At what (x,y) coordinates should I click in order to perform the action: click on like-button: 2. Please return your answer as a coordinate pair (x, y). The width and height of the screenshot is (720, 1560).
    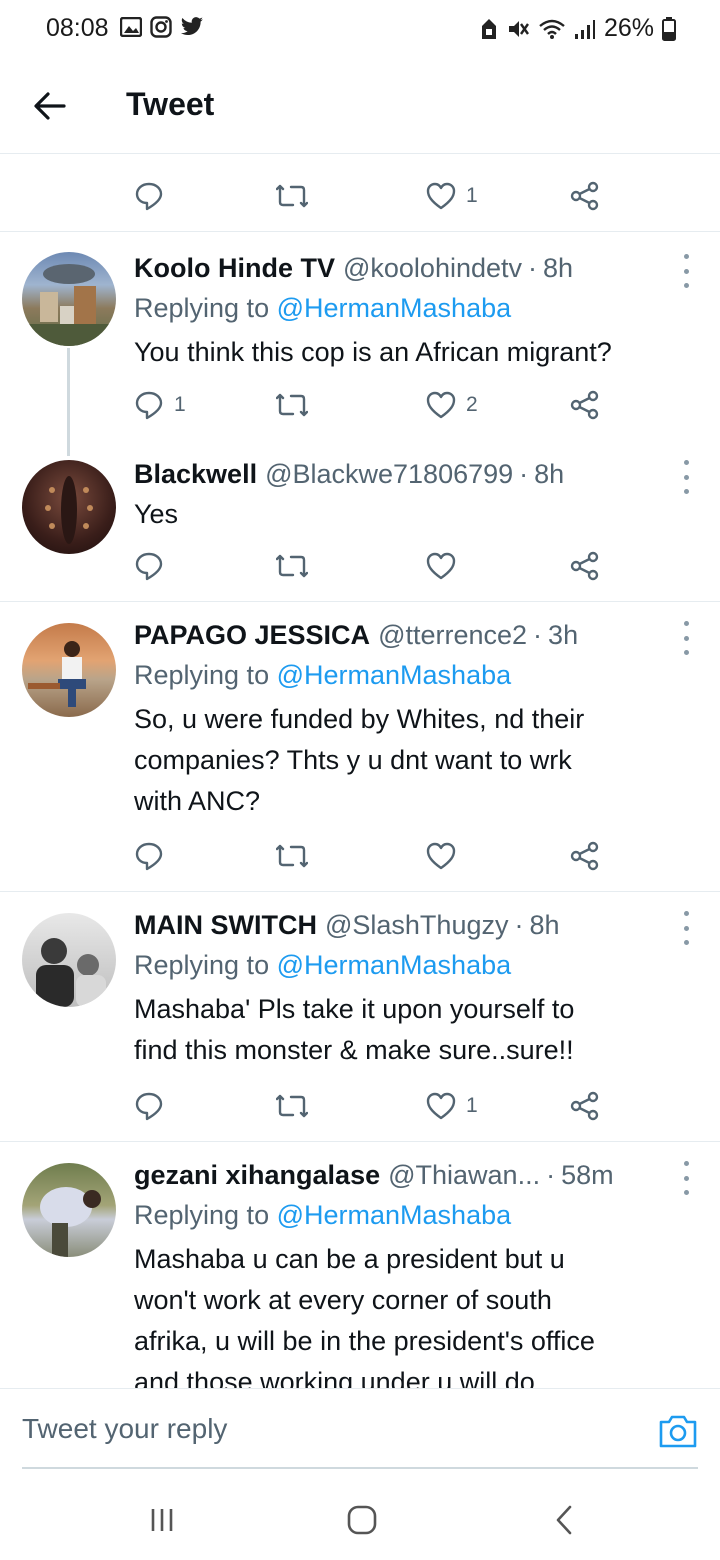
    Looking at the image, I should click on (452, 405).